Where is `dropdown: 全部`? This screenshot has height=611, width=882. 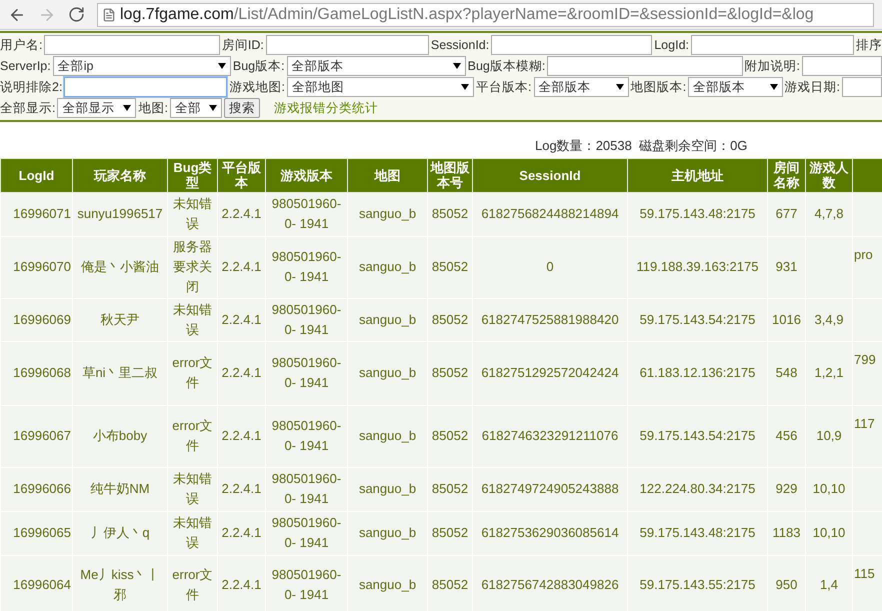 dropdown: 全部 is located at coordinates (196, 108).